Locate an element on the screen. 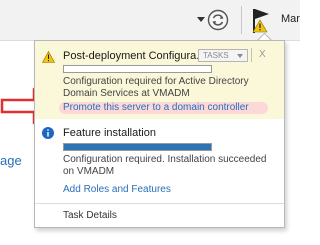  refresh-icon is located at coordinates (218, 20).